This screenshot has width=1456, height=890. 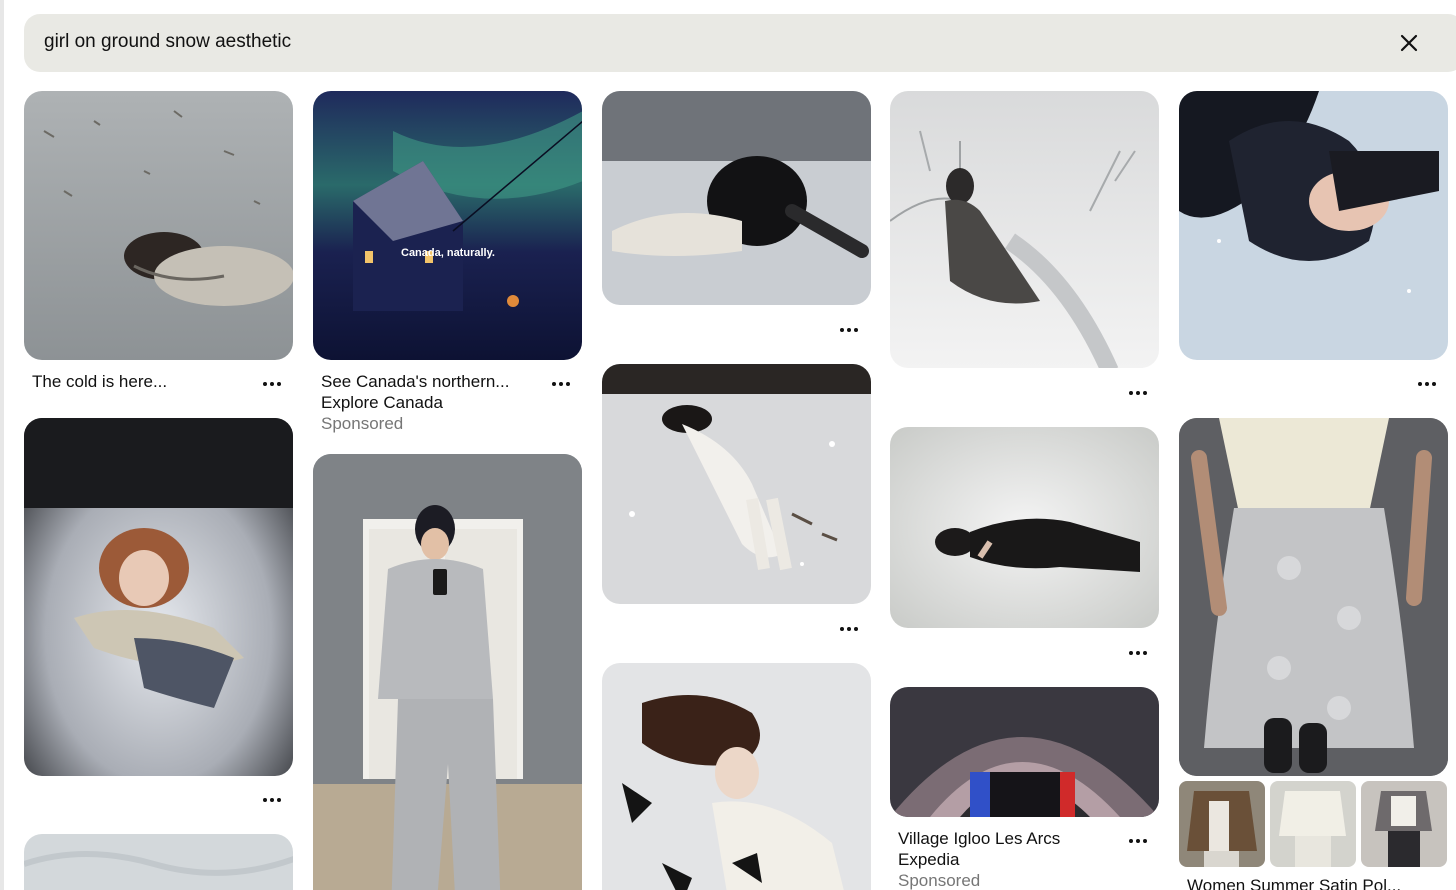 I want to click on pin-image-satin-skirt, so click(x=1313, y=597).